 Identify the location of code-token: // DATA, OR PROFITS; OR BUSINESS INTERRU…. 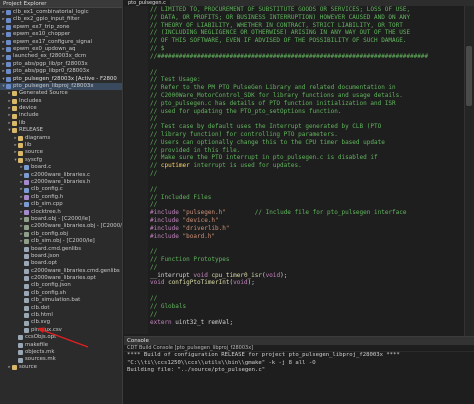
(280, 17).